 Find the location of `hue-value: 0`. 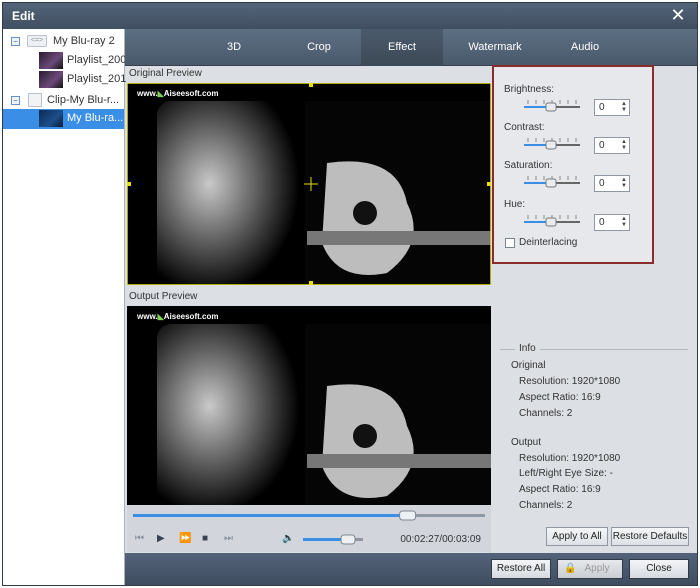

hue-value: 0 is located at coordinates (602, 222).